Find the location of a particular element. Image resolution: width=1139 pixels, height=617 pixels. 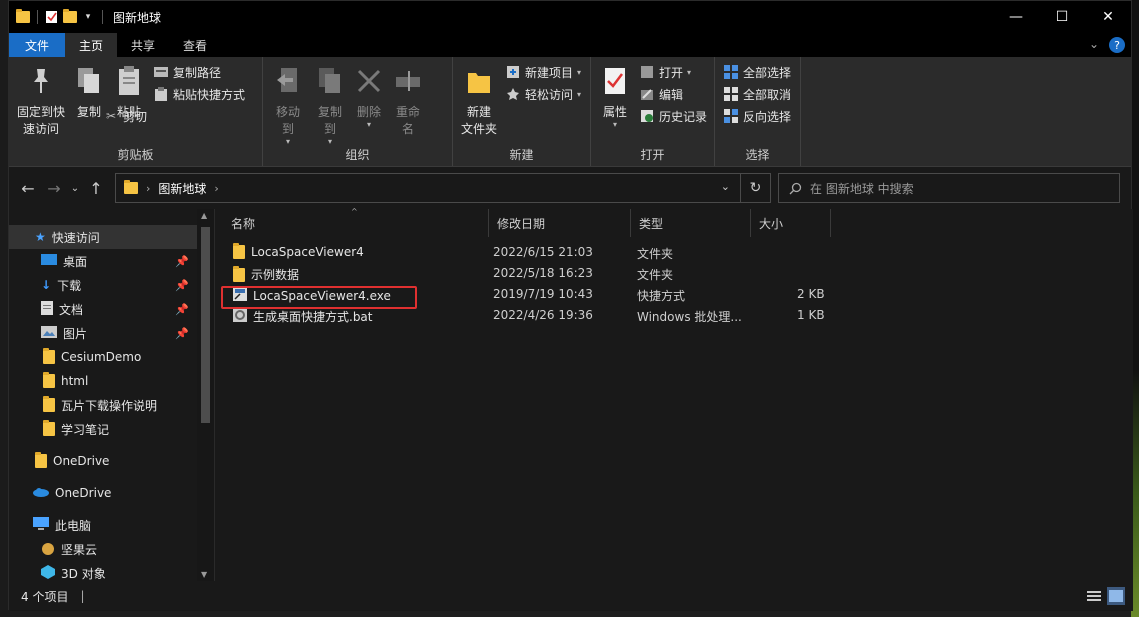

easy-access-button: 轻松访问 ▾ is located at coordinates (543, 94).